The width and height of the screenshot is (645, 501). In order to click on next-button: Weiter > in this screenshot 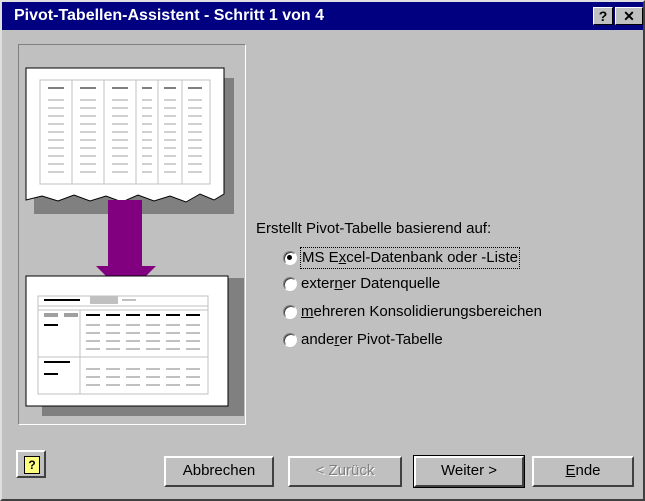, I will do `click(469, 471)`.